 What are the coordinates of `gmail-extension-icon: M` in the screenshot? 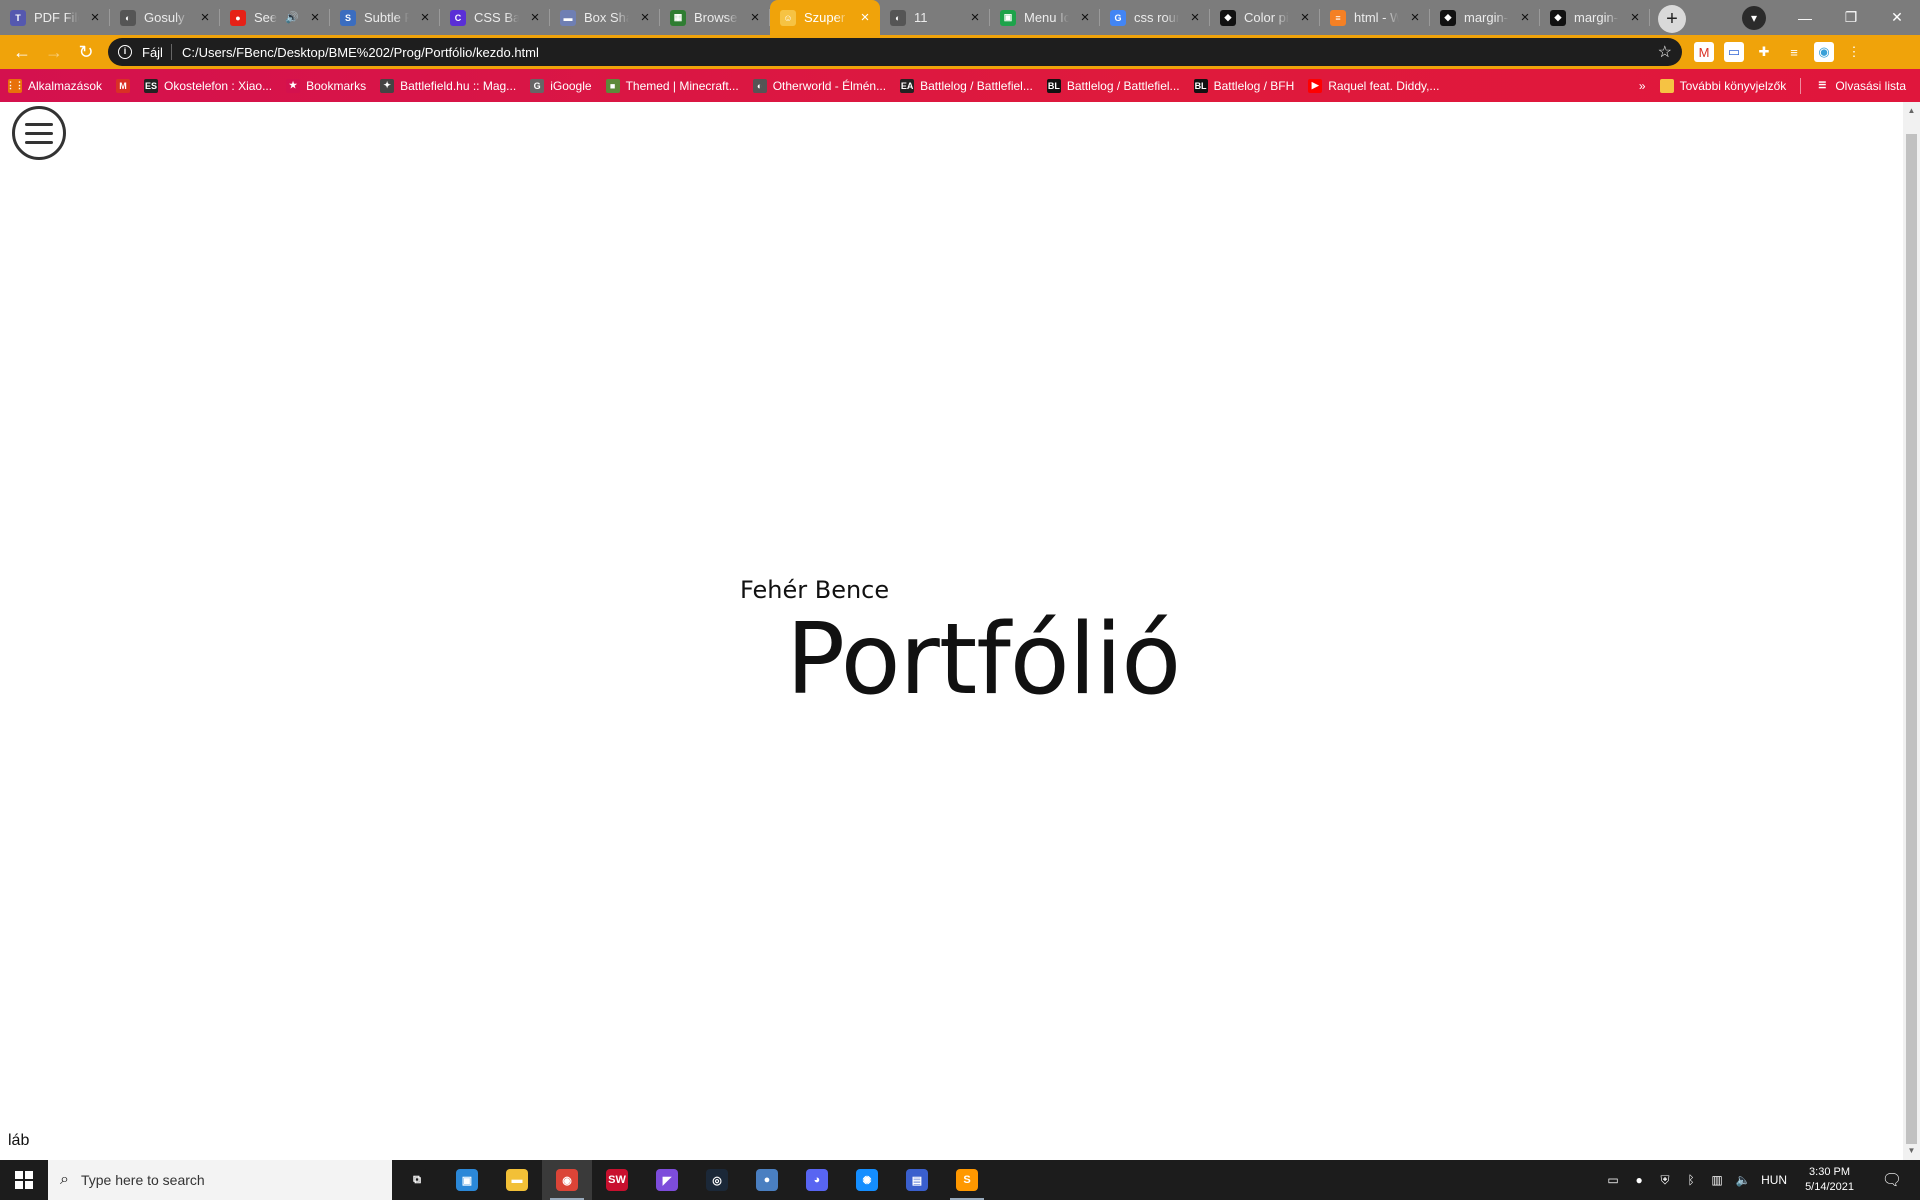 It's located at (1704, 52).